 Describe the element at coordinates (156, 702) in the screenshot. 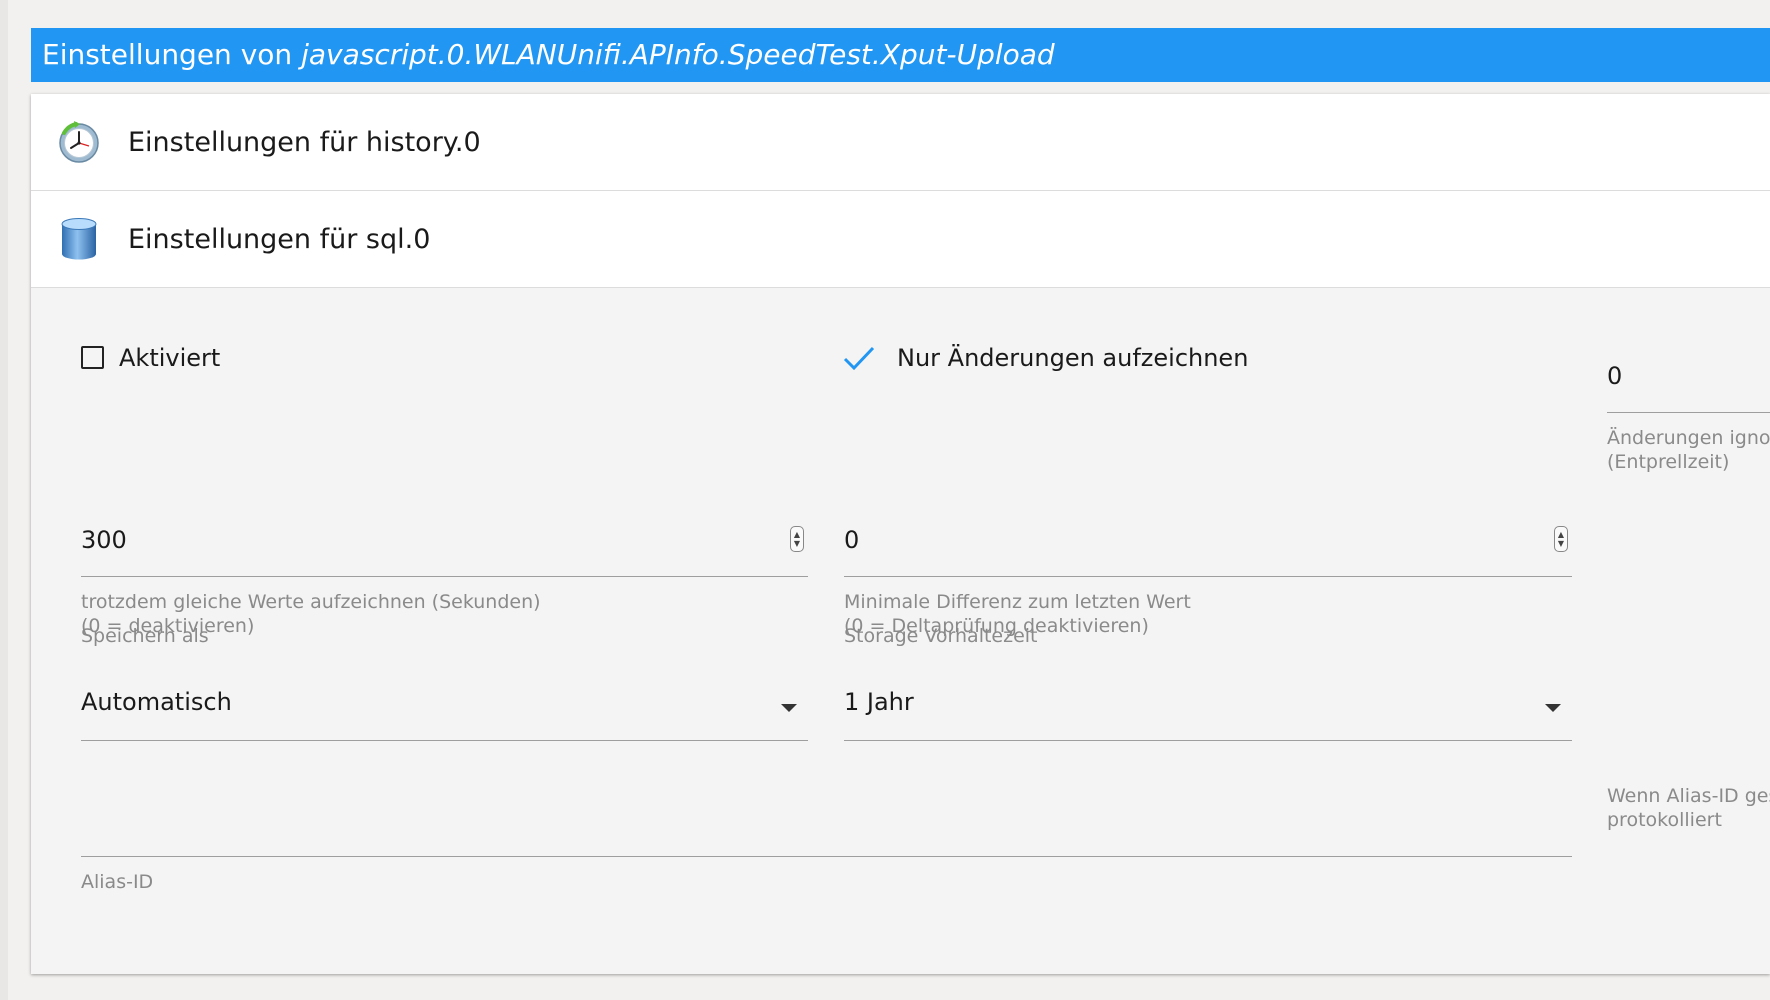

I see `store-as-select: Automatisch` at that location.